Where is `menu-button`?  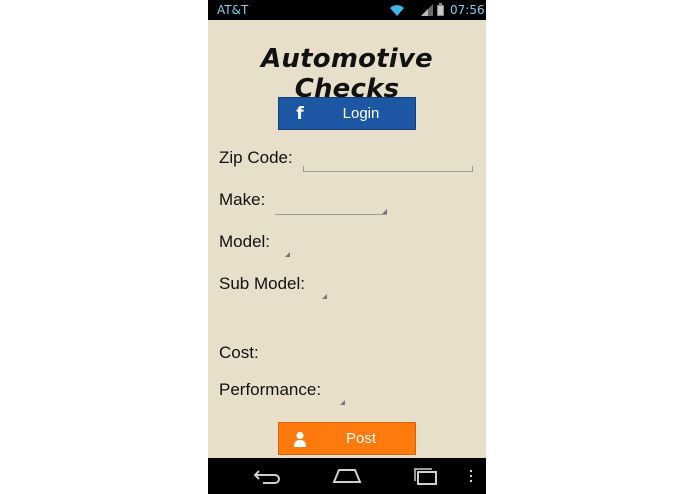
menu-button is located at coordinates (471, 476).